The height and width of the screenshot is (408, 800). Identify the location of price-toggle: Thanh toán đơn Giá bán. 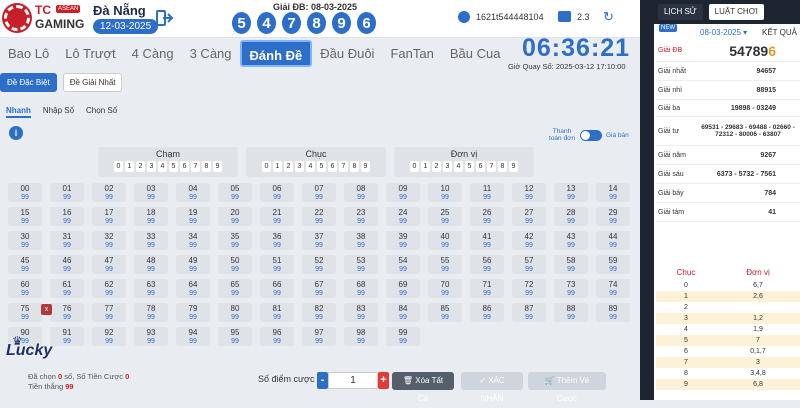
(588, 135).